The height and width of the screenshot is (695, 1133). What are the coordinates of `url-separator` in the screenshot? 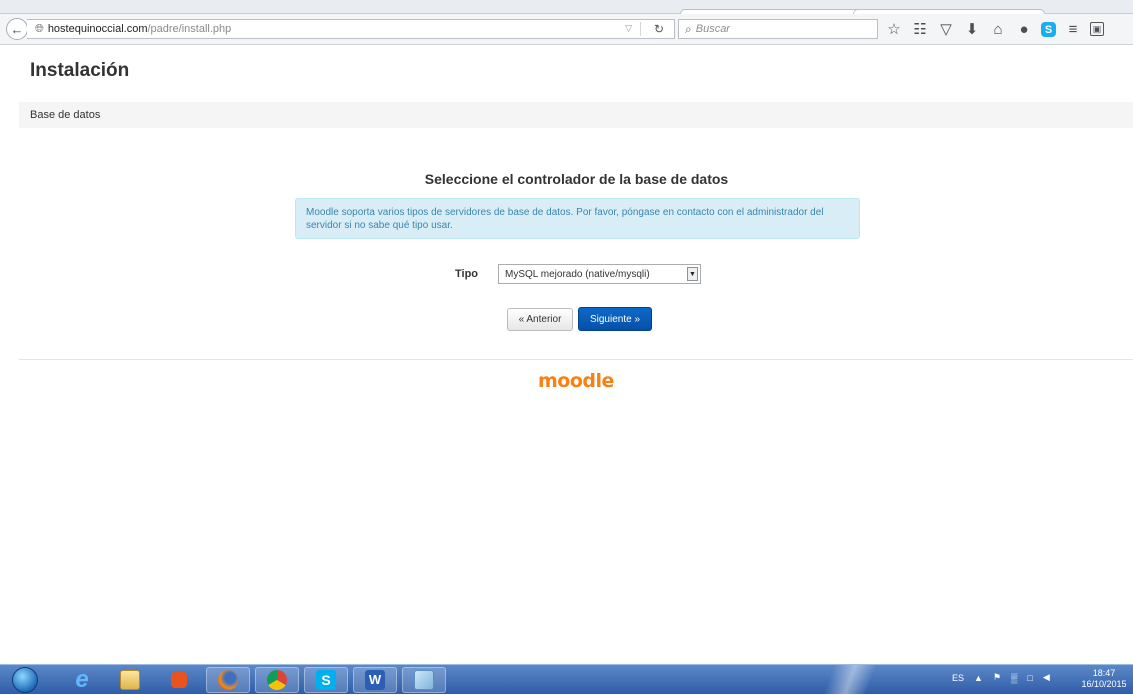 It's located at (640, 29).